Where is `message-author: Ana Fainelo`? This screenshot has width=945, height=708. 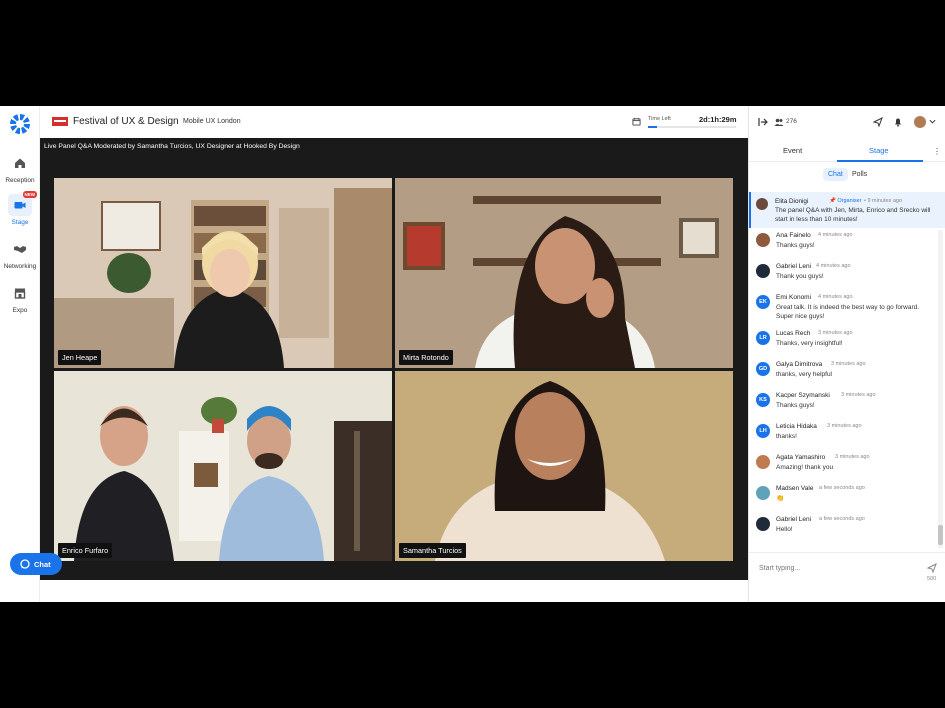 message-author: Ana Fainelo is located at coordinates (793, 235).